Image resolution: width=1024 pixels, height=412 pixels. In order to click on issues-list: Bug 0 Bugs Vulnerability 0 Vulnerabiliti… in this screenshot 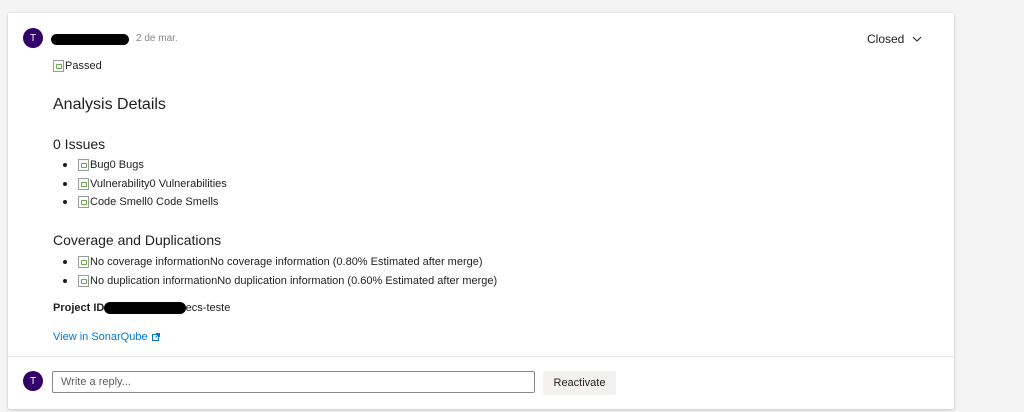, I will do `click(140, 184)`.